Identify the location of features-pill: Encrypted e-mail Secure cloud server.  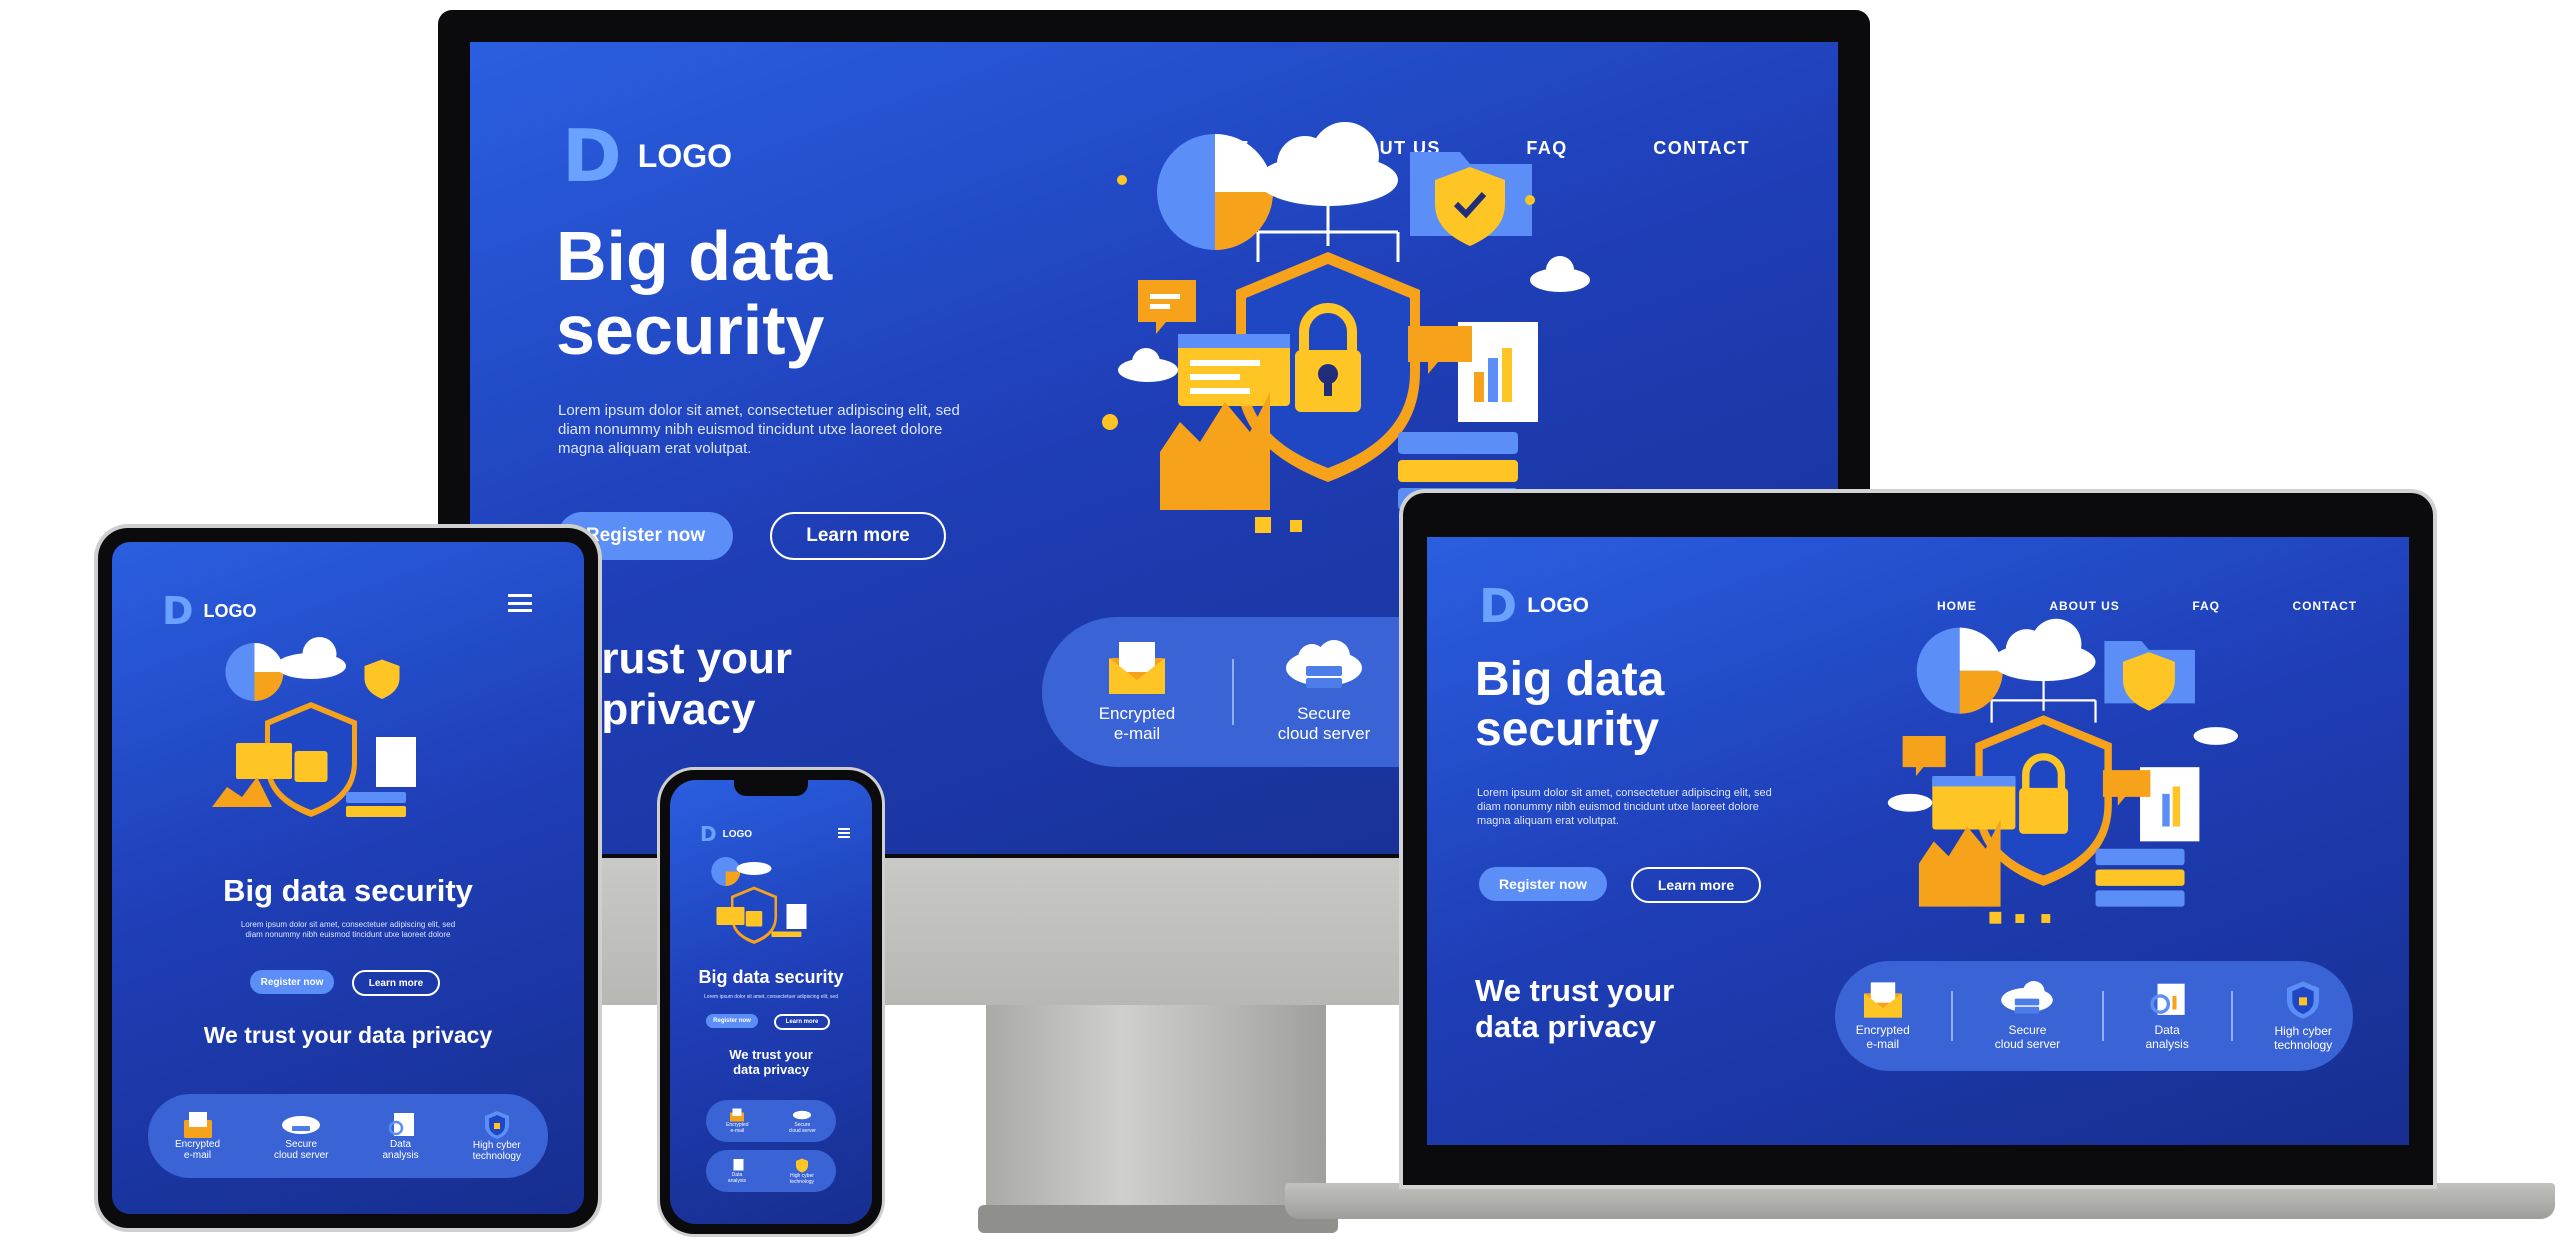
(771, 1121).